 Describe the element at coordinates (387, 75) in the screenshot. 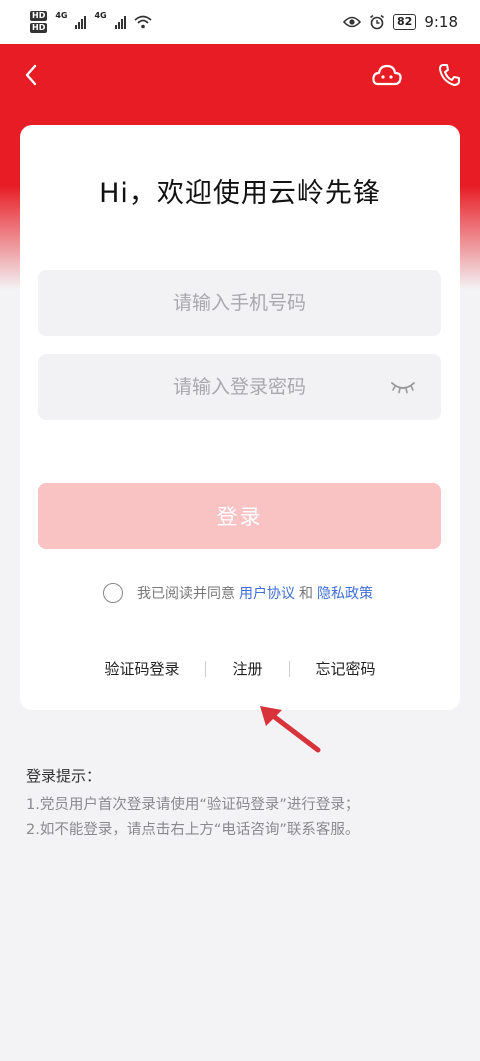

I see `cloud-chat-icon` at that location.